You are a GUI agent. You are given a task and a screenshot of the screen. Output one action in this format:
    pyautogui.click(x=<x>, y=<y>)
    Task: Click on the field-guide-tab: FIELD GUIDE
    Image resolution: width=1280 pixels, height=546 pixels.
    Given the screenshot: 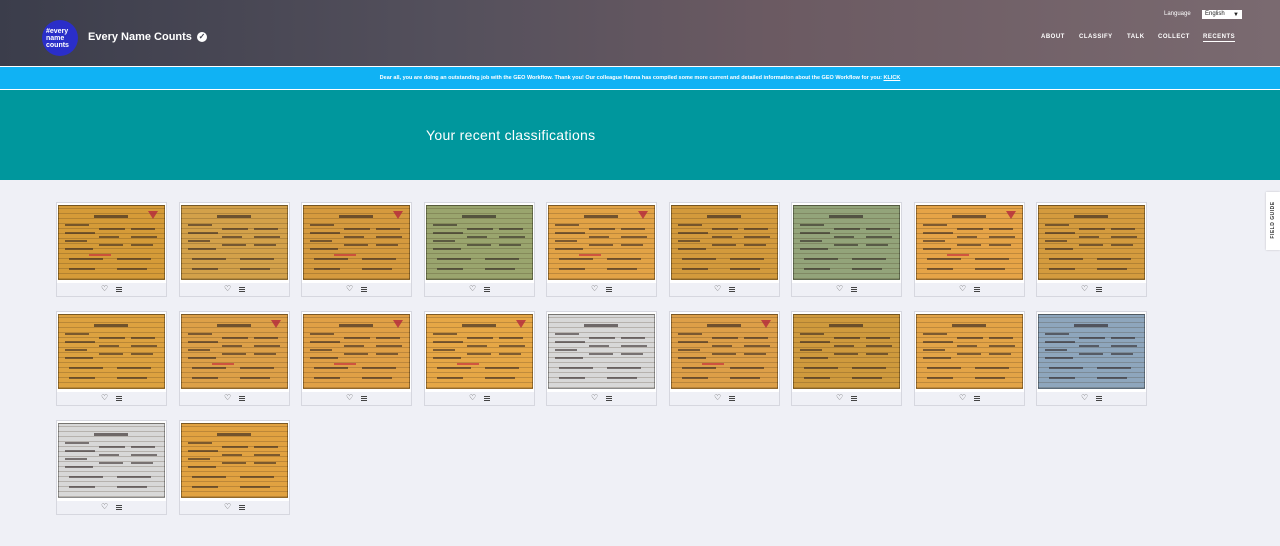 What is the action you would take?
    pyautogui.click(x=1273, y=221)
    